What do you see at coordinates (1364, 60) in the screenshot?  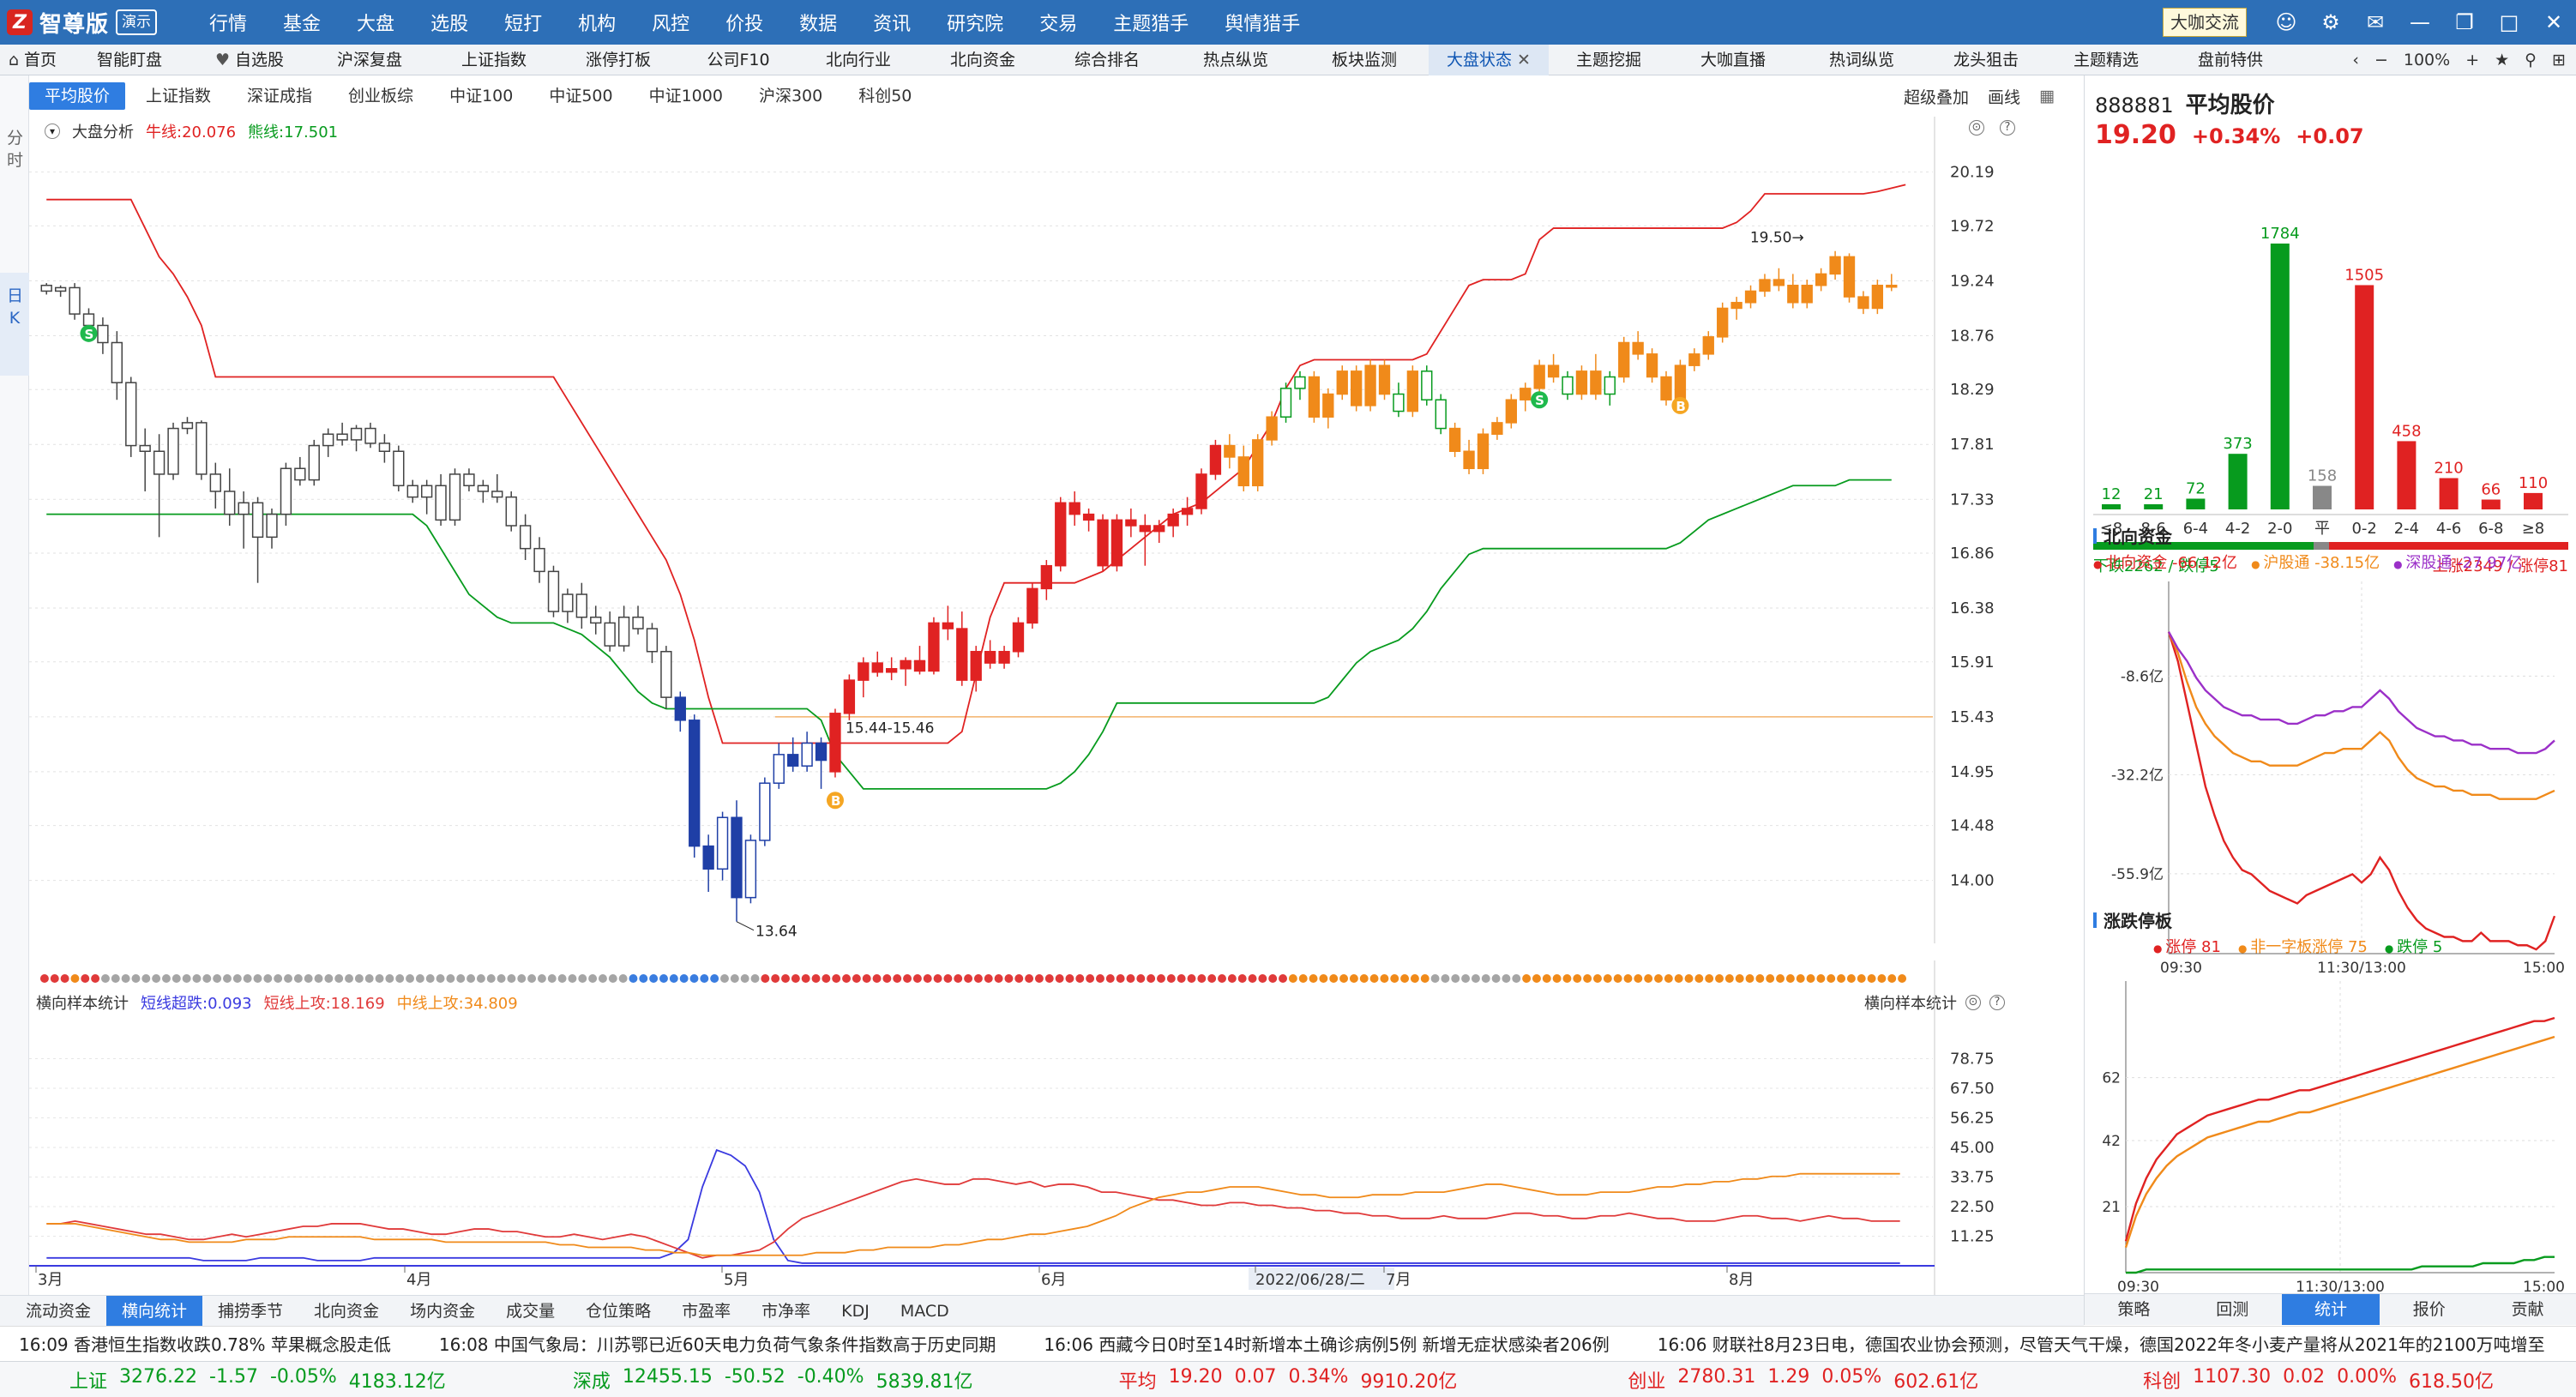 I see `tab-item: 板块监测` at bounding box center [1364, 60].